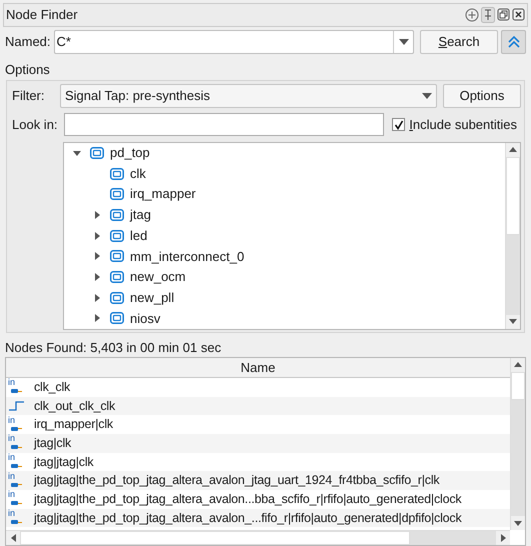  What do you see at coordinates (17, 405) in the screenshot?
I see `clock-signal-icon` at bounding box center [17, 405].